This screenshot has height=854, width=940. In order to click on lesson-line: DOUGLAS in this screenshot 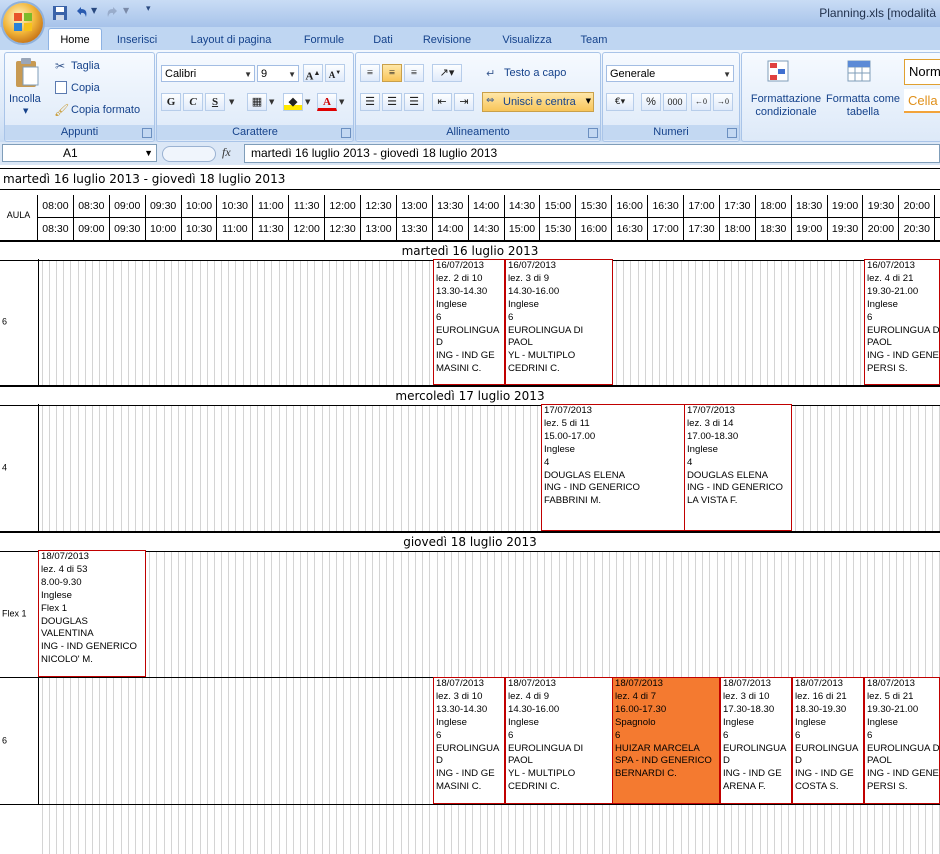, I will do `click(64, 621)`.